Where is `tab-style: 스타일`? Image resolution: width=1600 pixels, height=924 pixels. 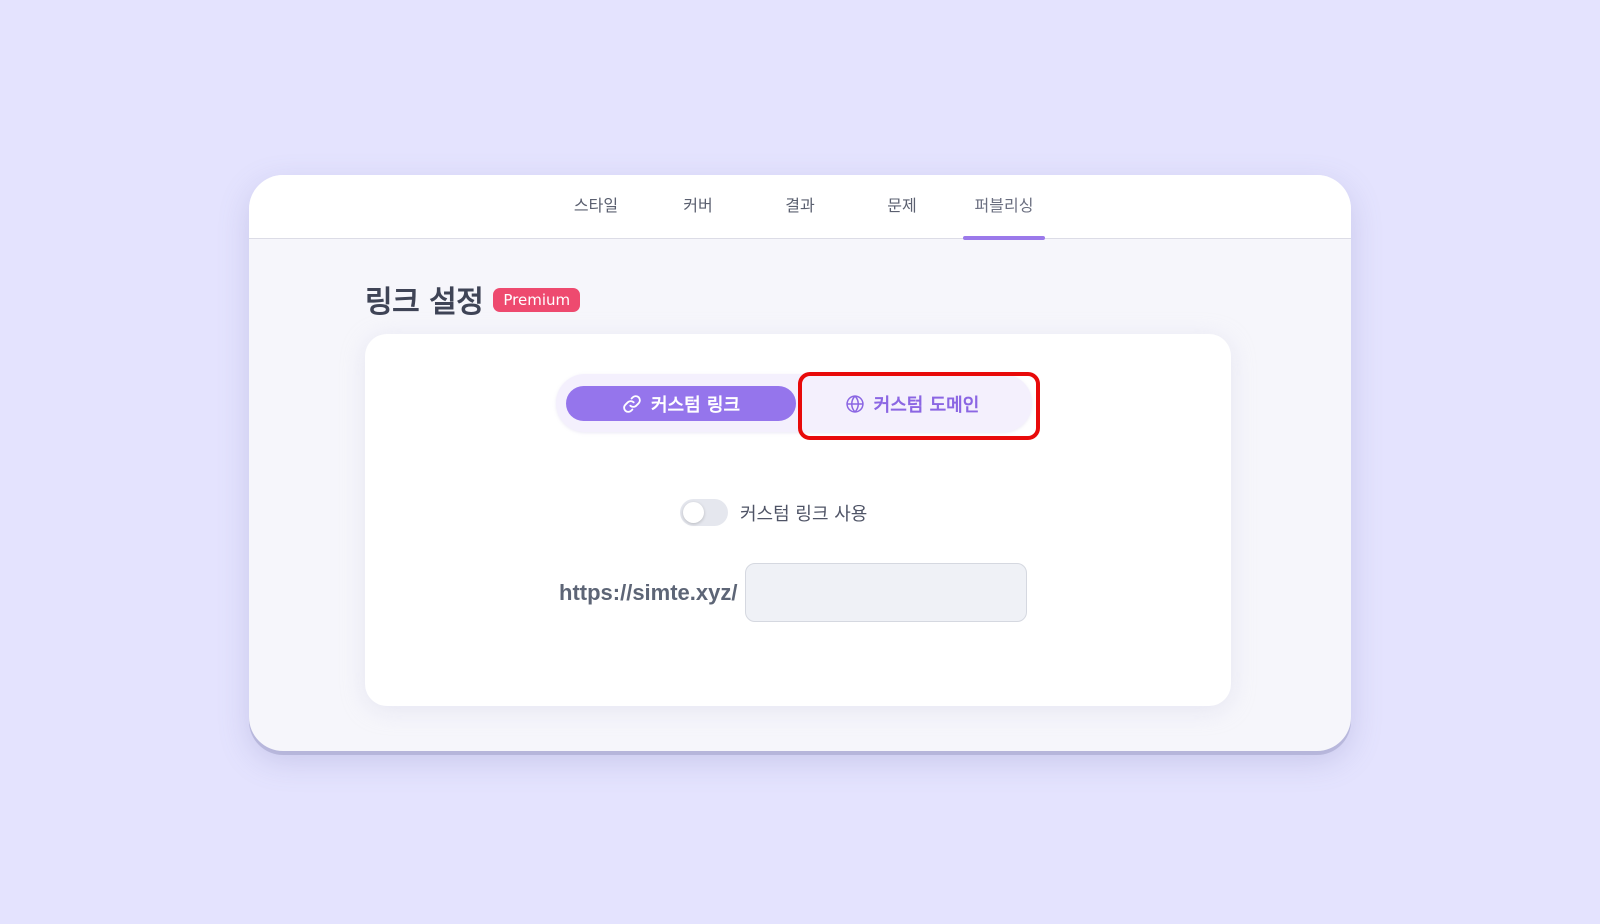
tab-style: 스타일 is located at coordinates (596, 207).